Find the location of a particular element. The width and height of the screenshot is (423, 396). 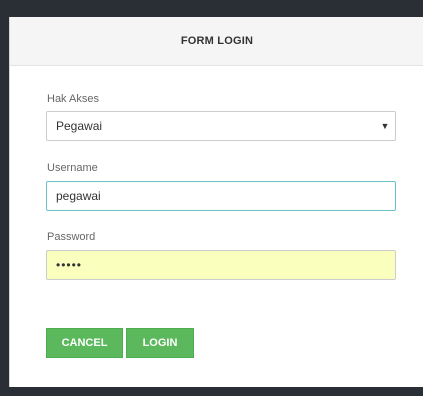

form-header: FORM LOGIN is located at coordinates (216, 41).